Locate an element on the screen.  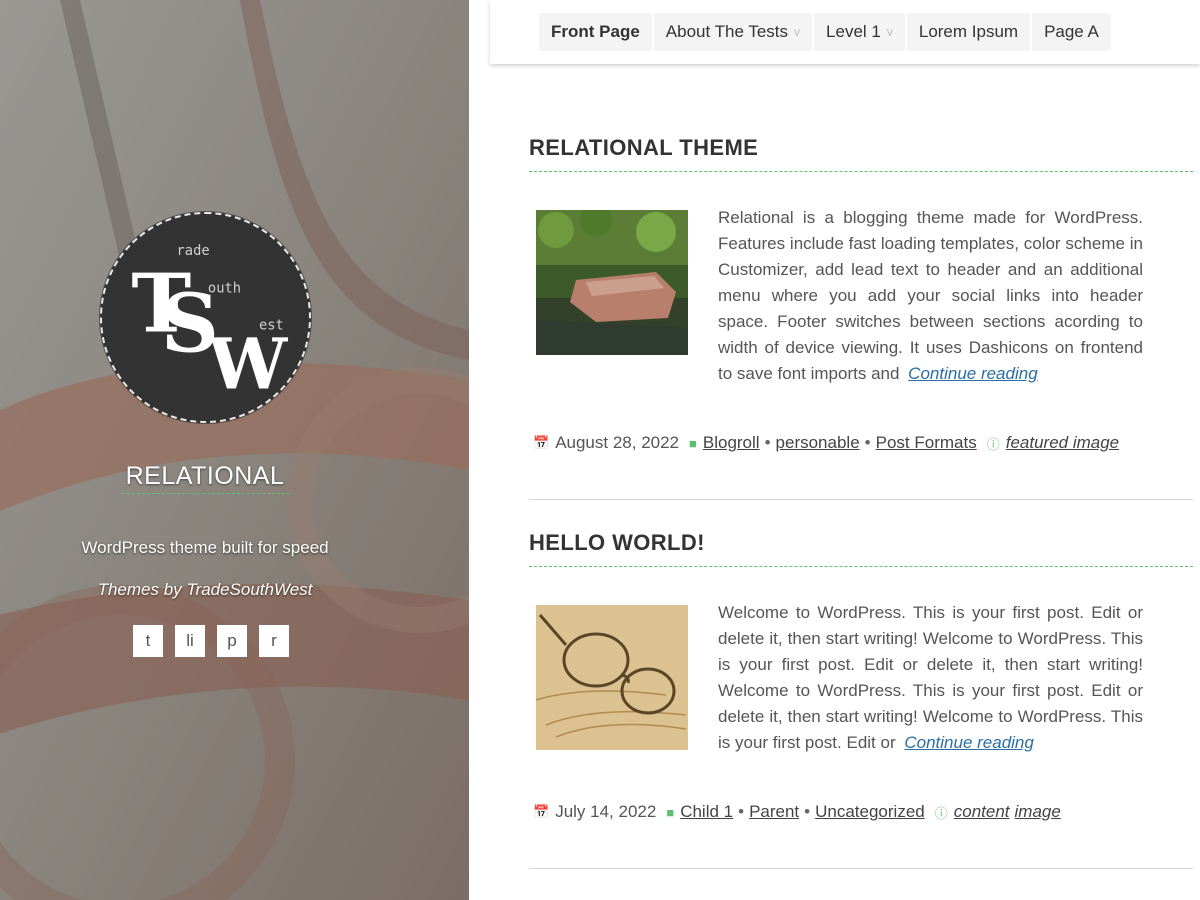
category-link: Post Formats is located at coordinates (926, 443).